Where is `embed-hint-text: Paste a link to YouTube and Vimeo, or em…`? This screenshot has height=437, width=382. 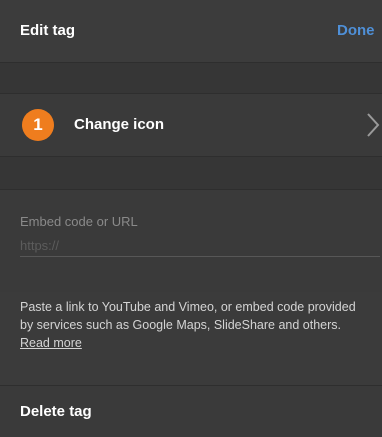
embed-hint-text: Paste a link to YouTube and Vimeo, or em… is located at coordinates (188, 316).